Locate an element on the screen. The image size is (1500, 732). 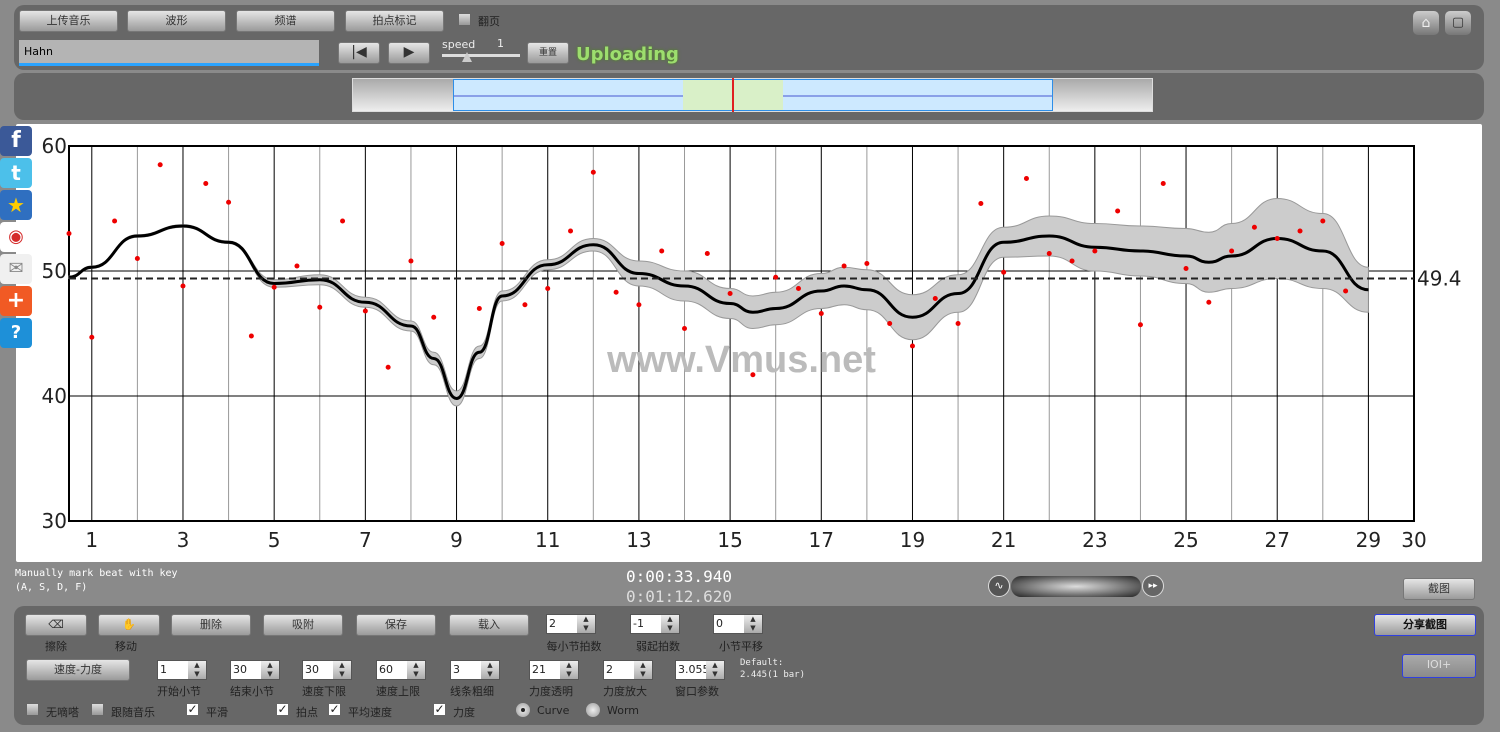
spinner-row2-0: 1 ▲ ▼ is located at coordinates (182, 670).